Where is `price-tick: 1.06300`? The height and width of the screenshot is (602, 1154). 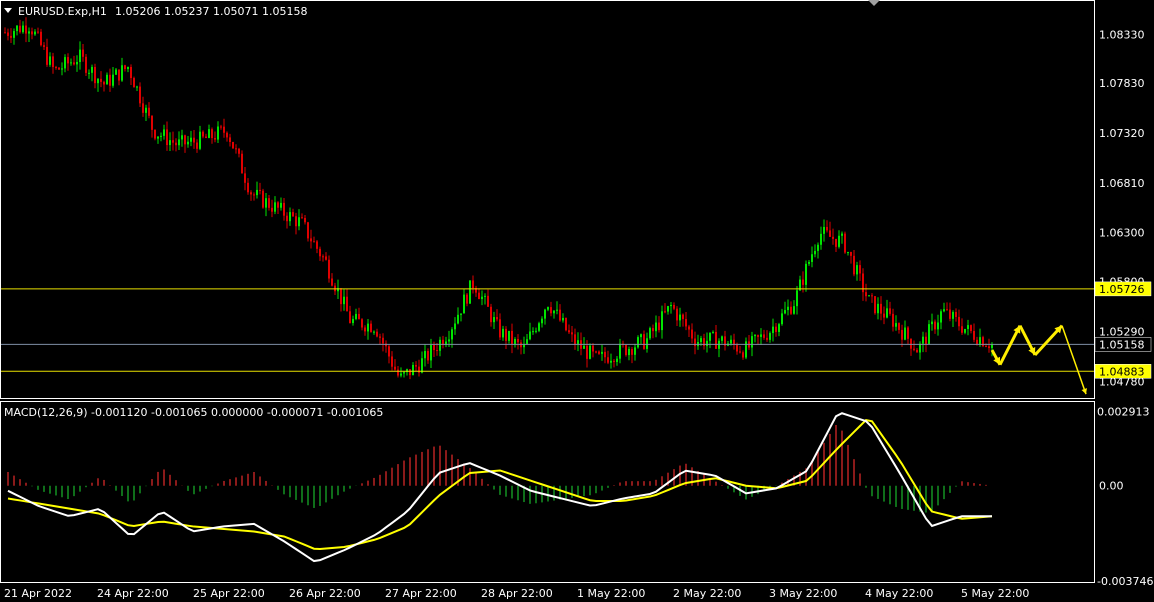
price-tick: 1.06300 is located at coordinates (1122, 233).